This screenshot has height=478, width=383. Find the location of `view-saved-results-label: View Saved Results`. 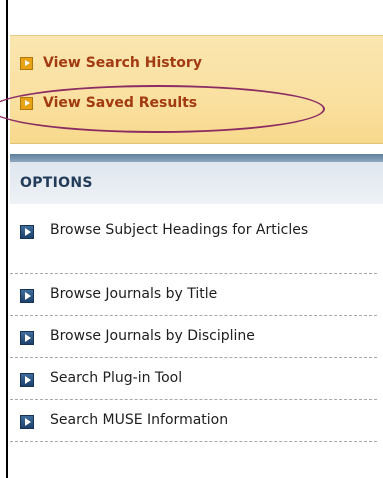

view-saved-results-label: View Saved Results is located at coordinates (120, 103).